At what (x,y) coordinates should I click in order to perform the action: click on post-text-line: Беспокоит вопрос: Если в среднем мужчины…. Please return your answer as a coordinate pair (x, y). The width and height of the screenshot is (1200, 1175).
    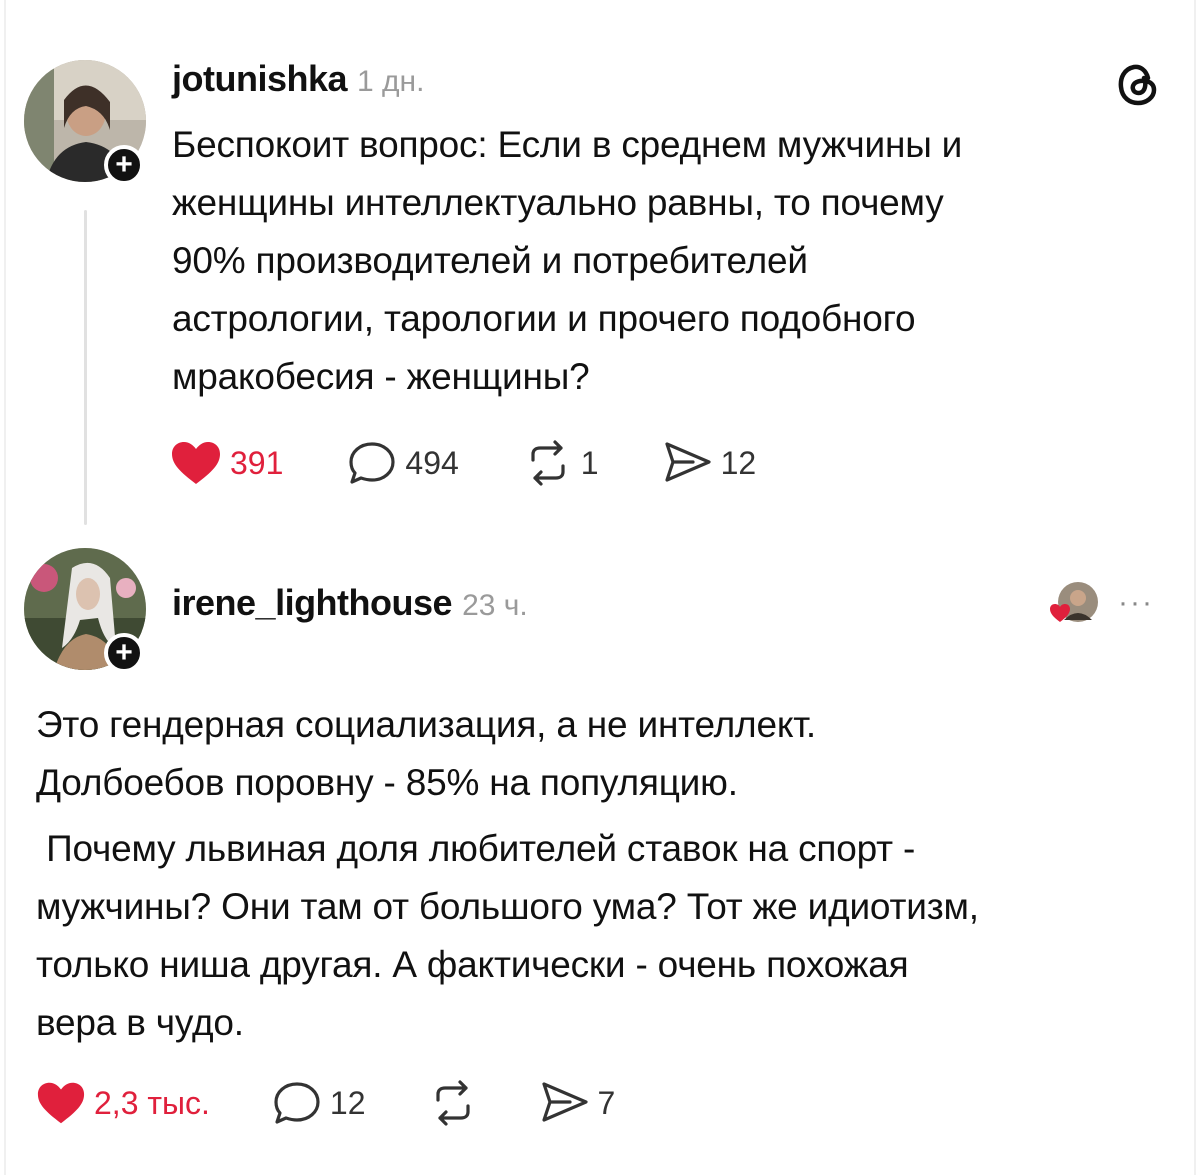
    Looking at the image, I should click on (567, 144).